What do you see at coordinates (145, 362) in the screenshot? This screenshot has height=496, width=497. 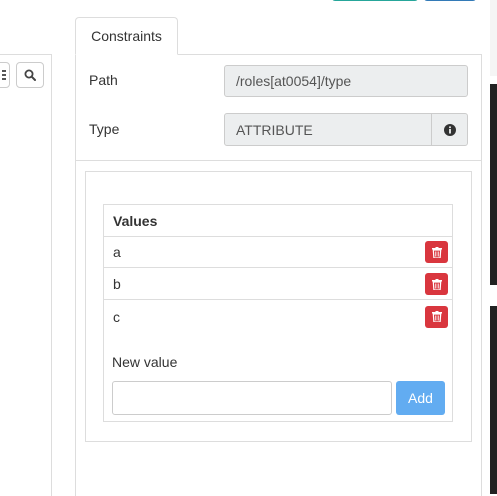 I see `new-value-label: New value` at bounding box center [145, 362].